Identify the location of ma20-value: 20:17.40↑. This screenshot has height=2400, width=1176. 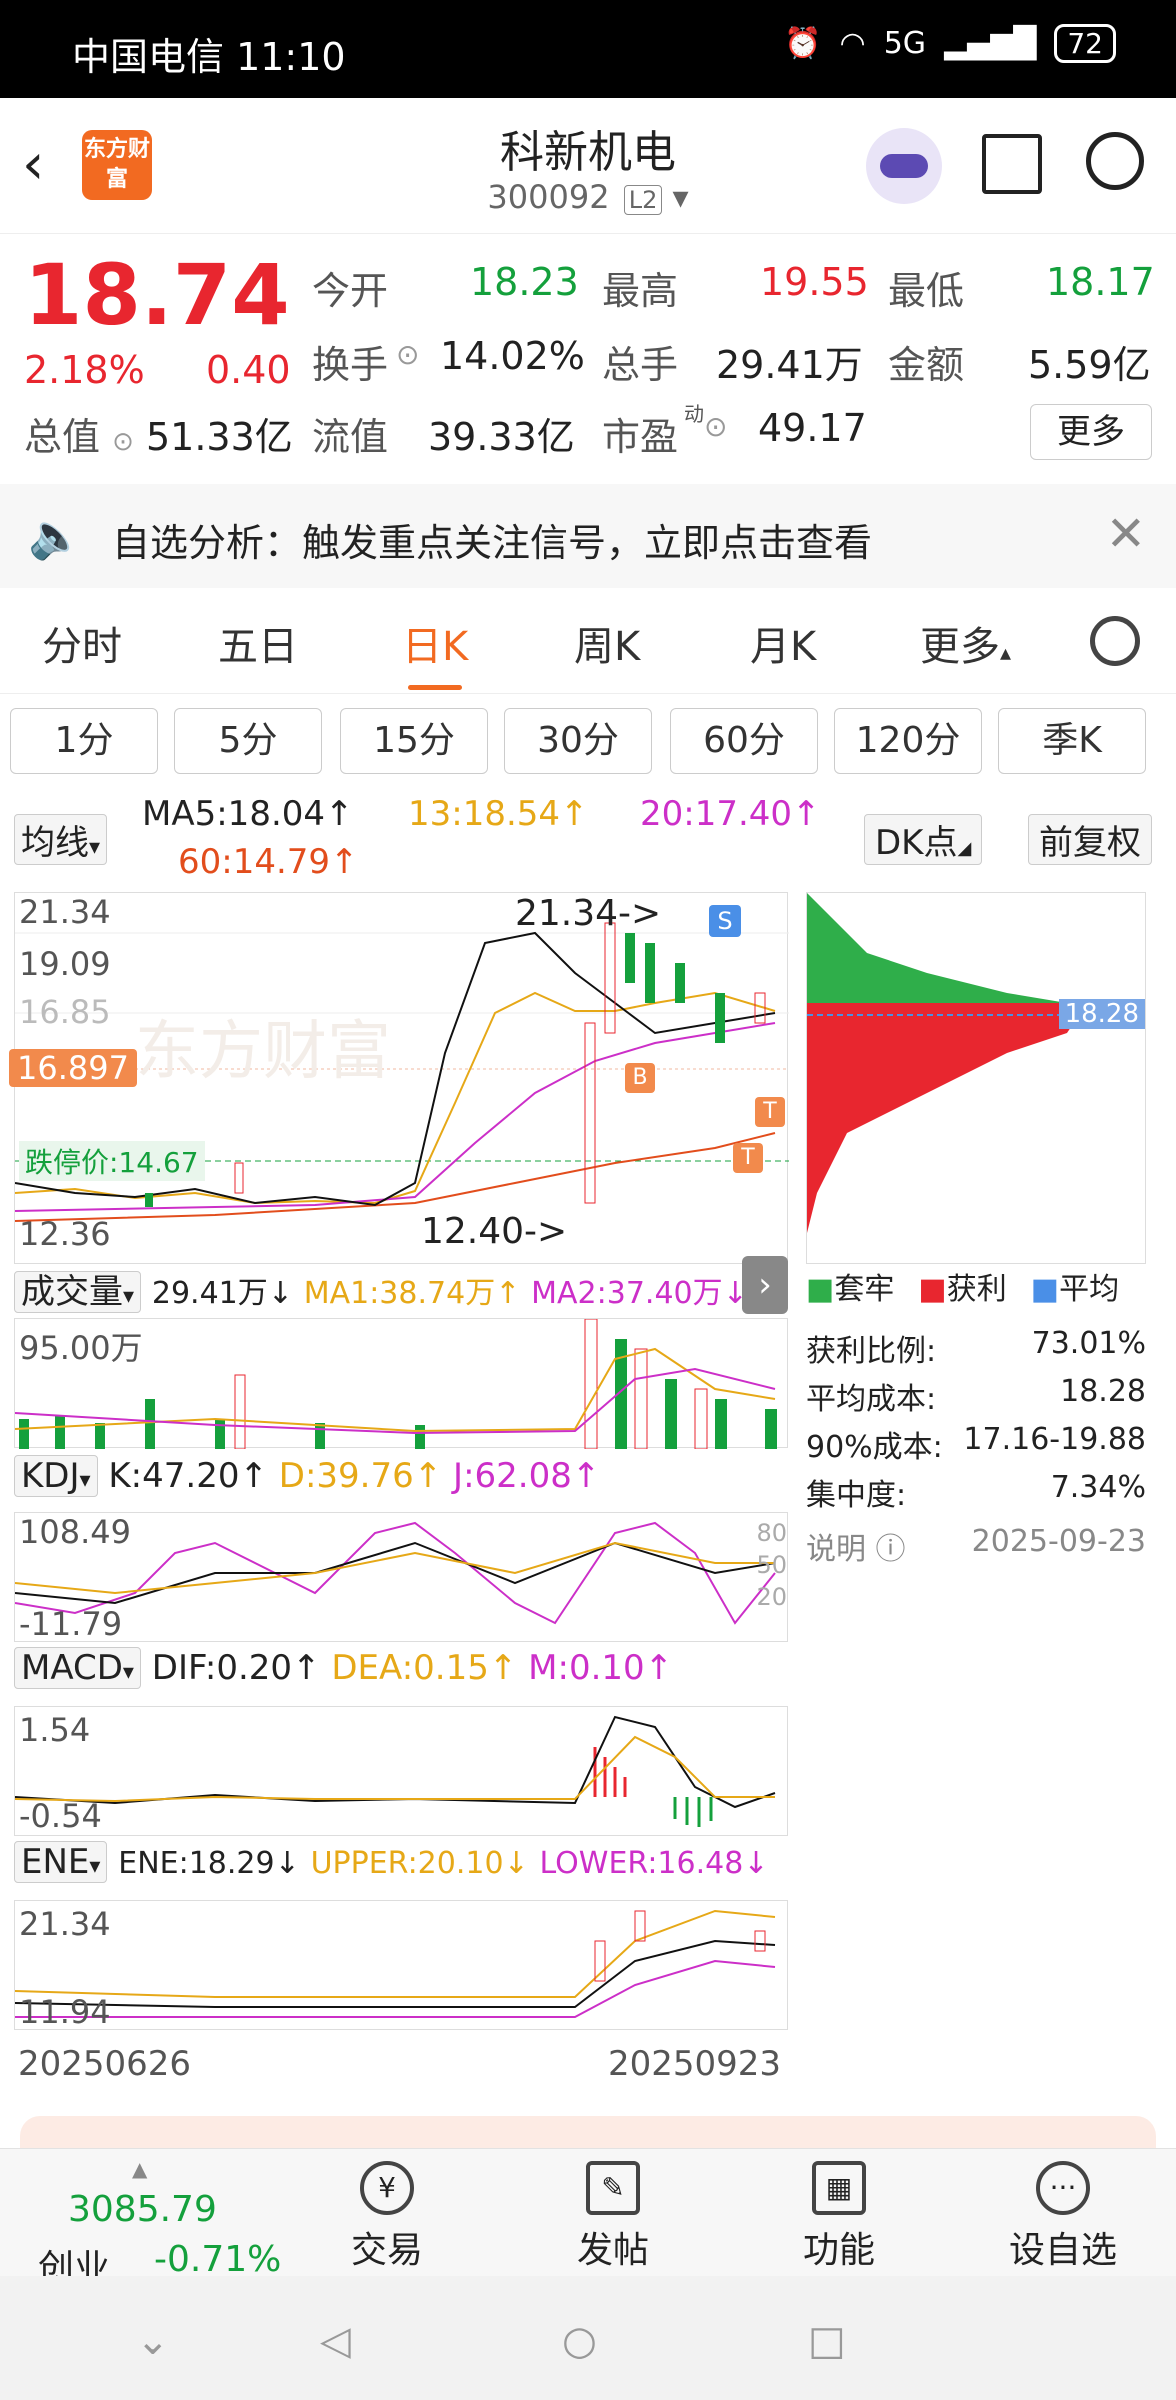
(730, 814).